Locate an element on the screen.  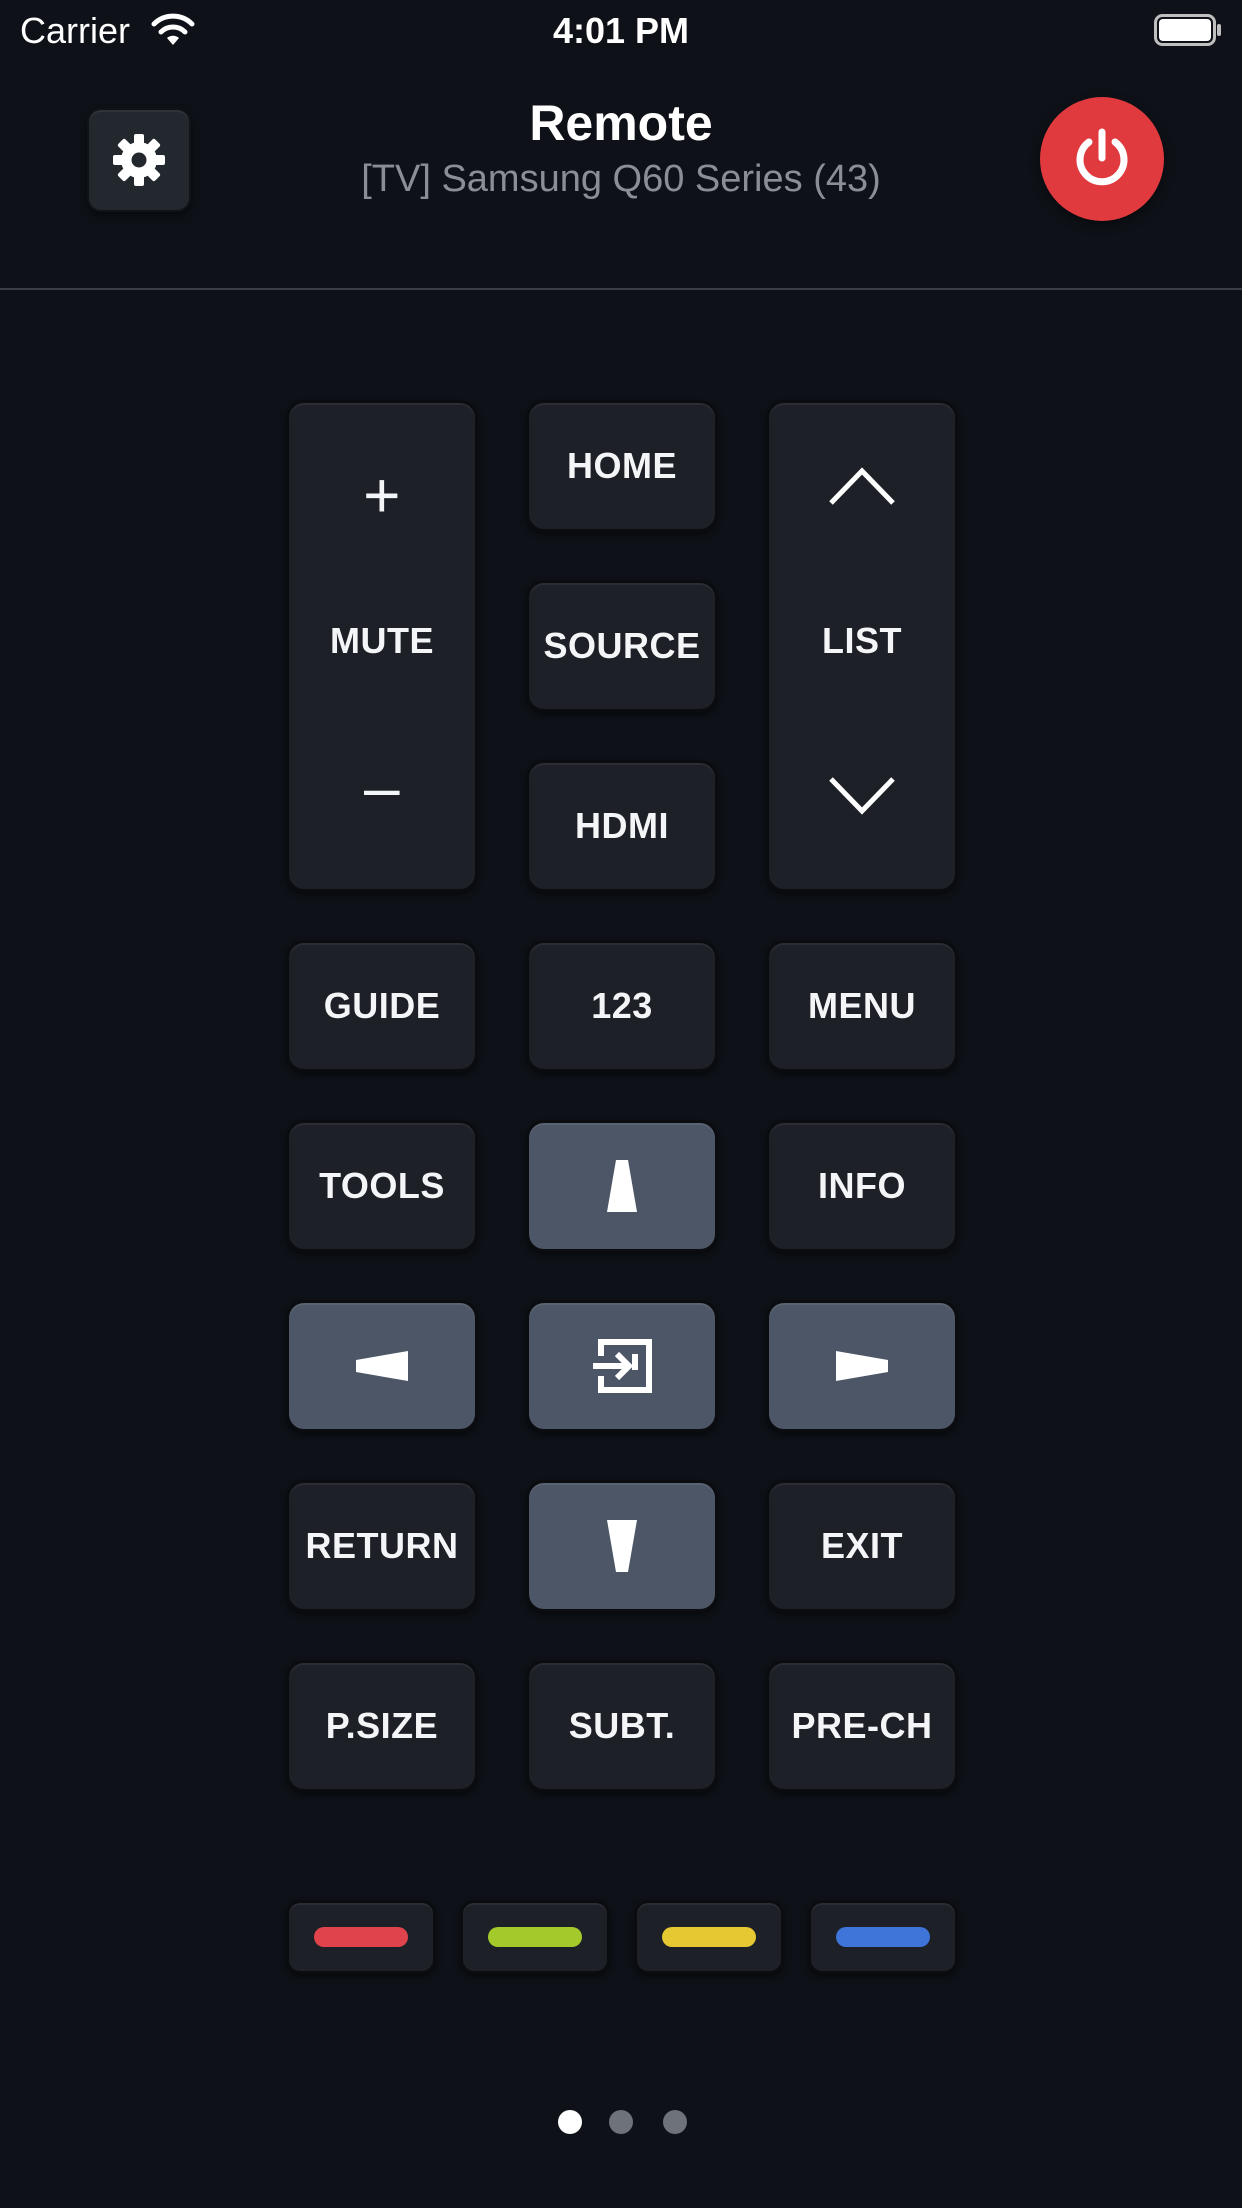
power-icon is located at coordinates (1102, 157).